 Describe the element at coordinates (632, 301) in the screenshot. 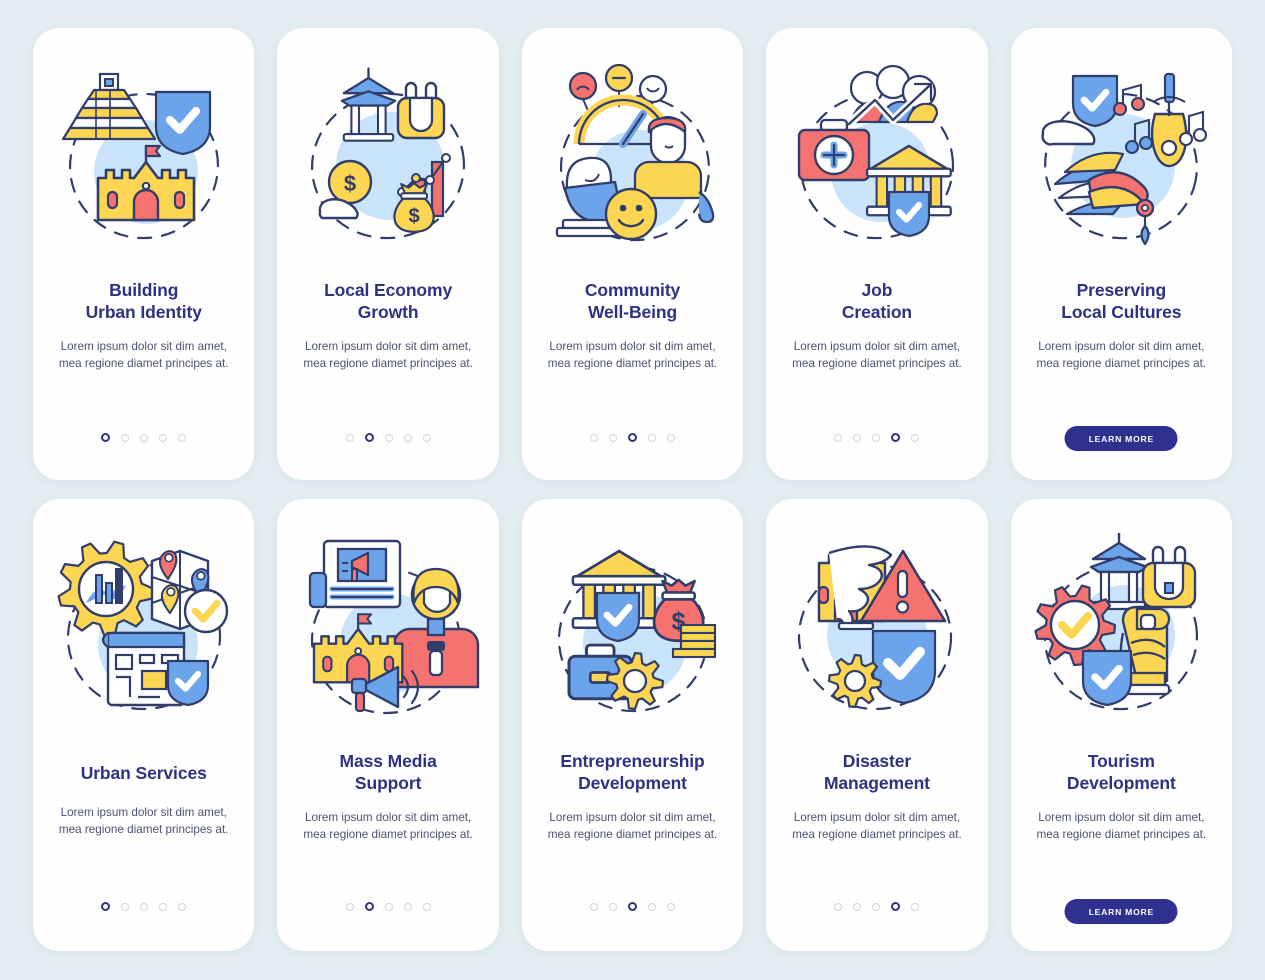

I see `screen-title: Community Well-Being` at that location.